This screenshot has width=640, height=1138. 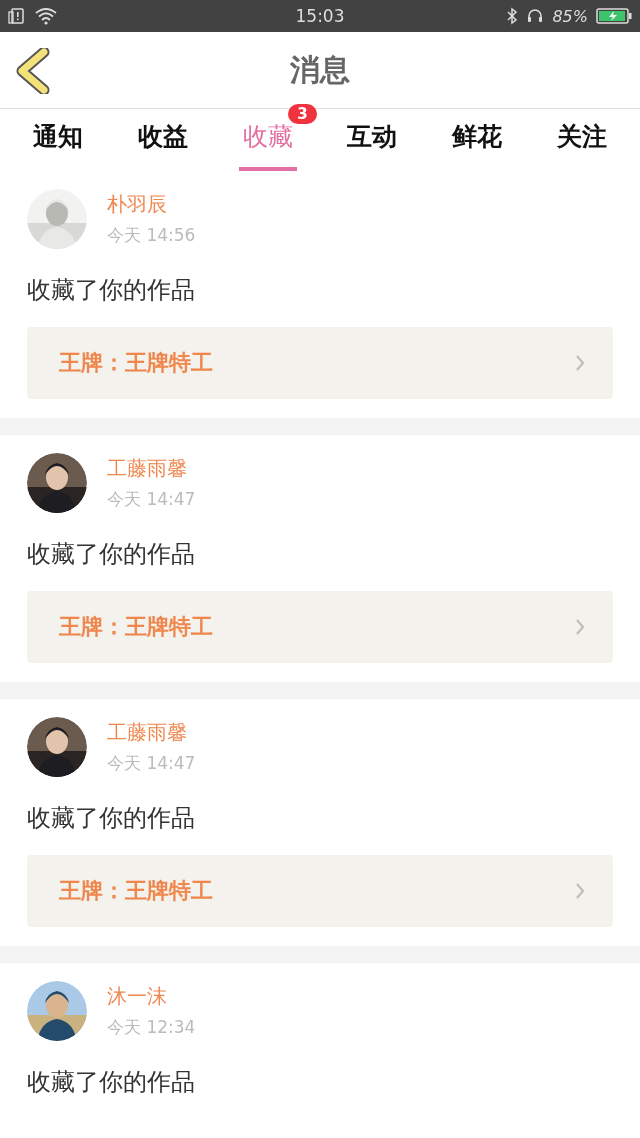 What do you see at coordinates (33, 71) in the screenshot?
I see `back-icon` at bounding box center [33, 71].